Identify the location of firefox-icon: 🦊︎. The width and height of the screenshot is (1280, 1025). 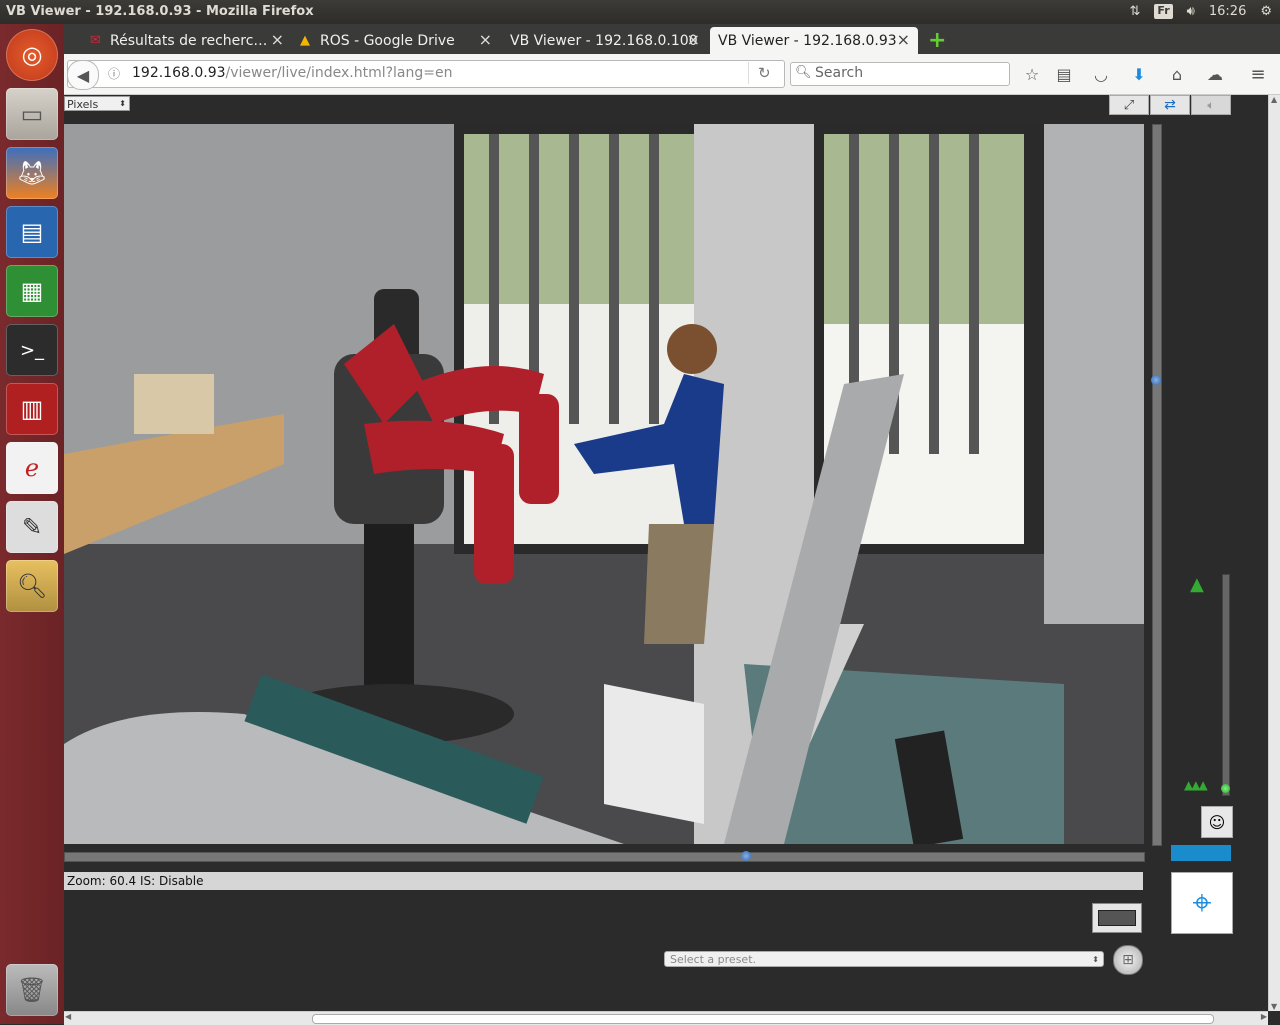
(32, 173).